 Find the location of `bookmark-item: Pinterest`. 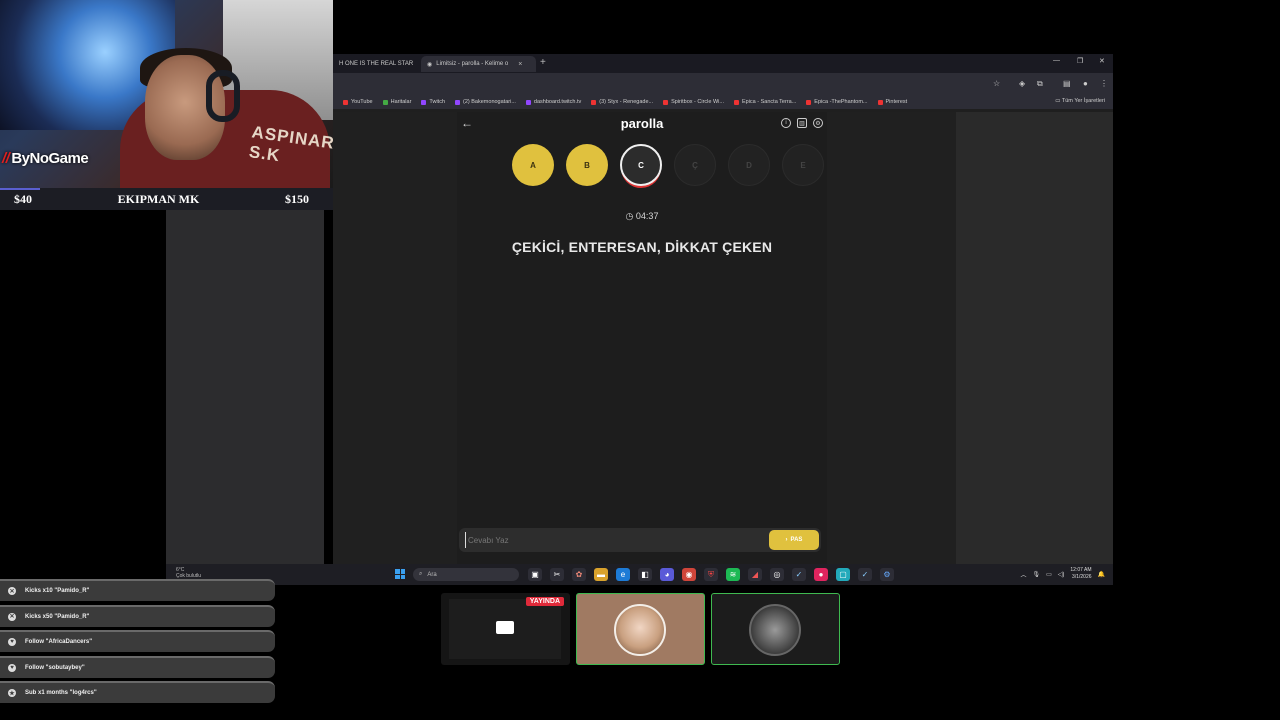

bookmark-item: Pinterest is located at coordinates (892, 102).